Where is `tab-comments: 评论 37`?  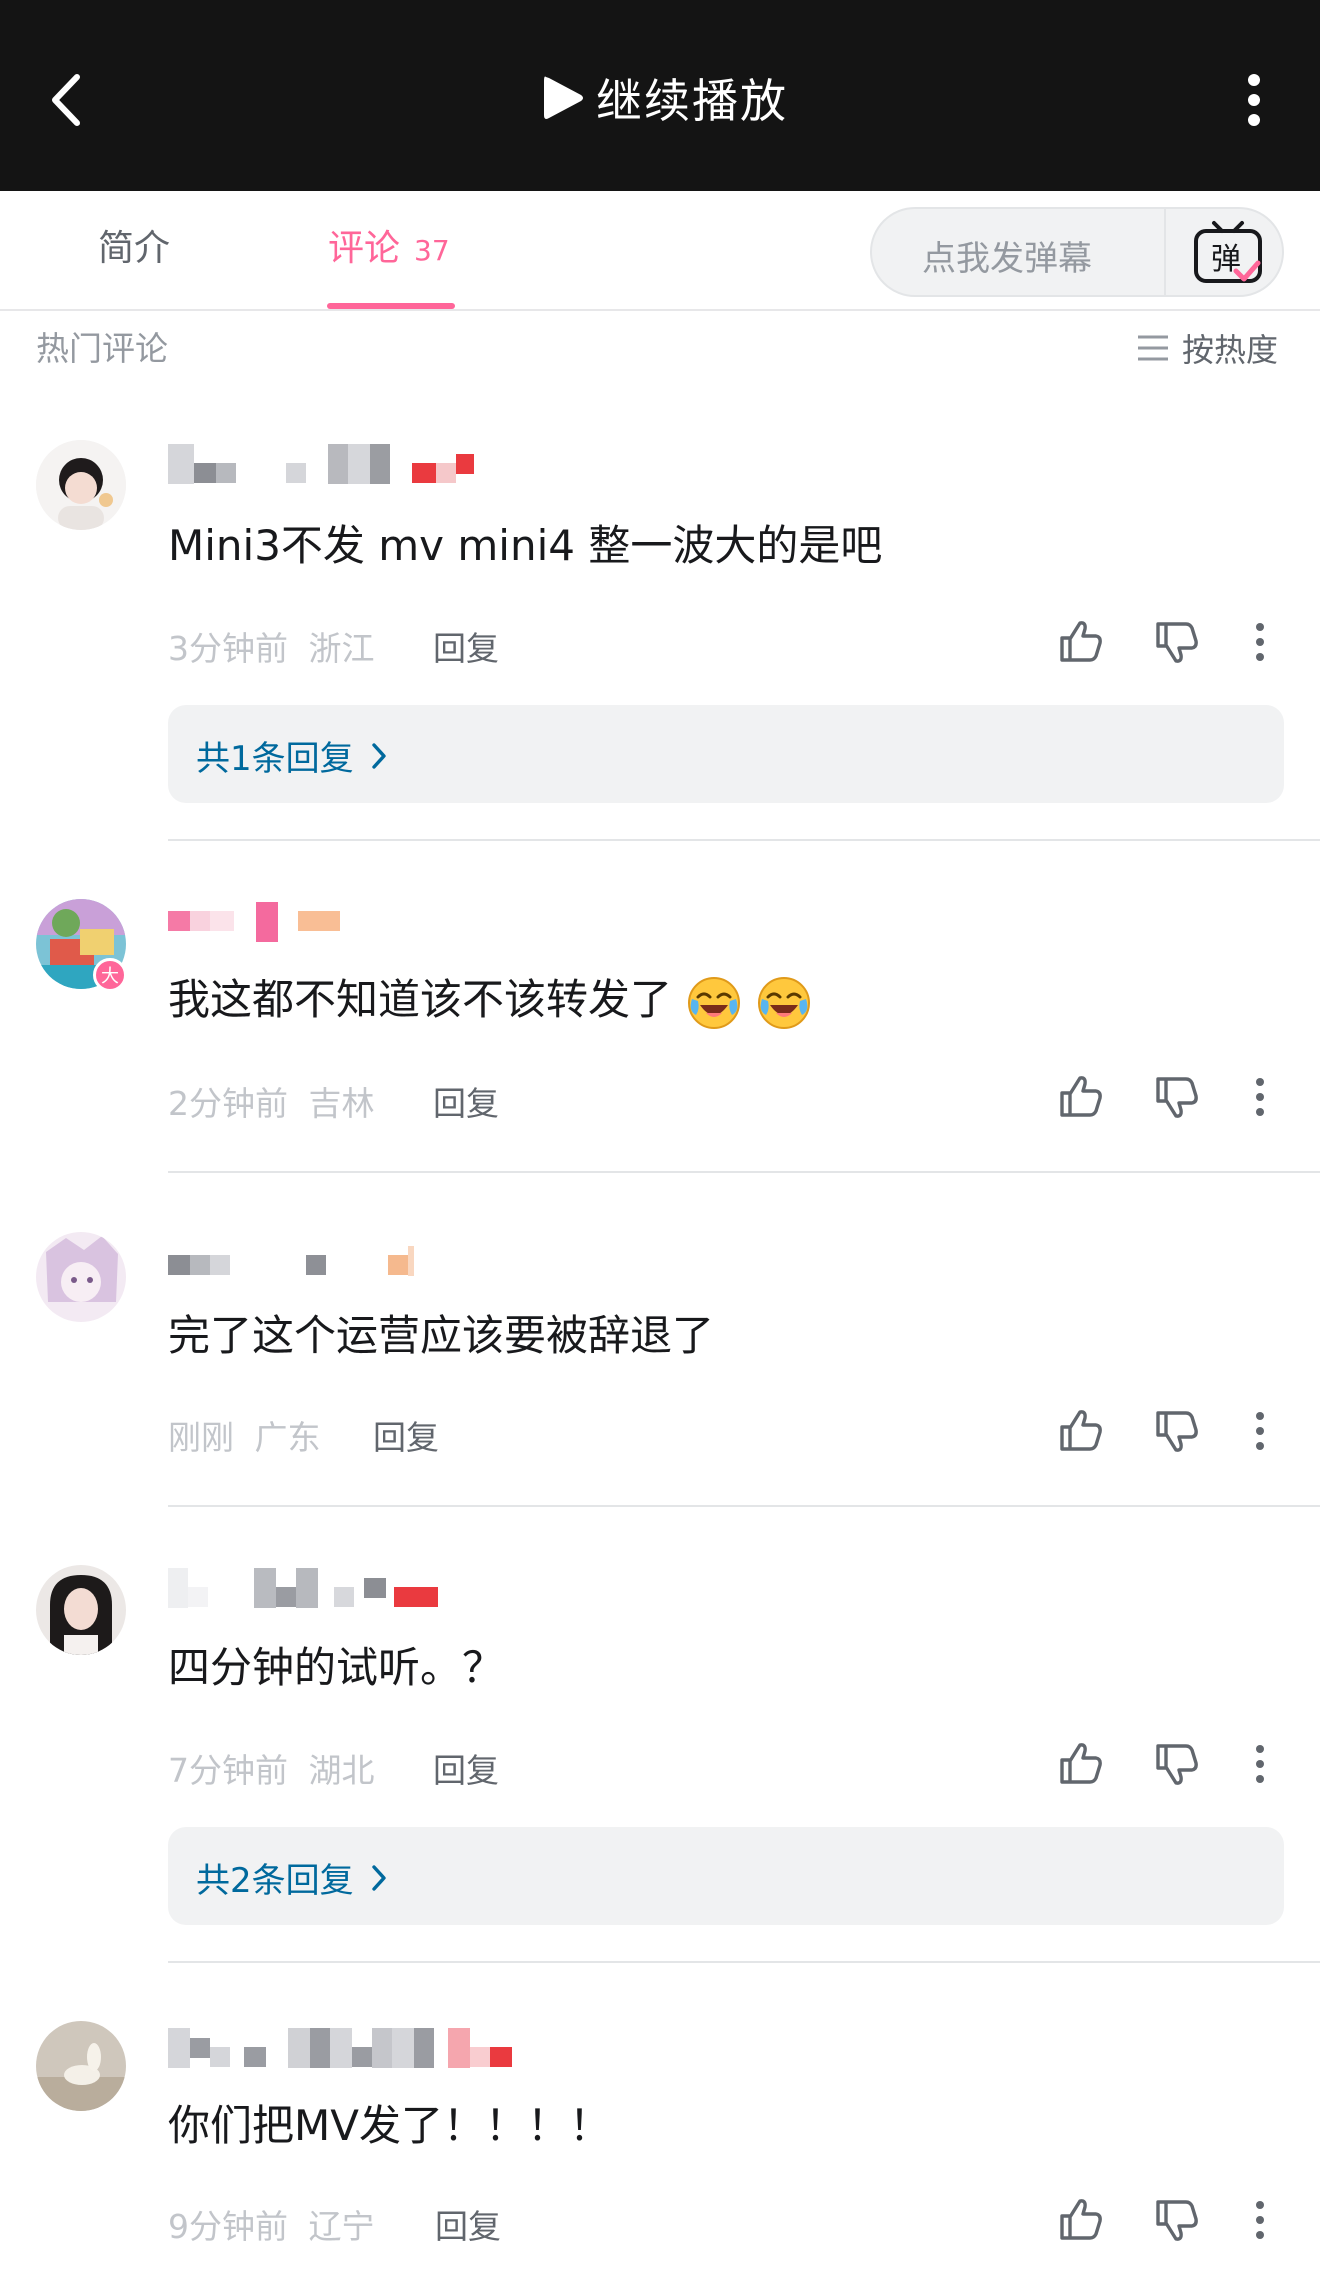
tab-comments: 评论 37 is located at coordinates (389, 249).